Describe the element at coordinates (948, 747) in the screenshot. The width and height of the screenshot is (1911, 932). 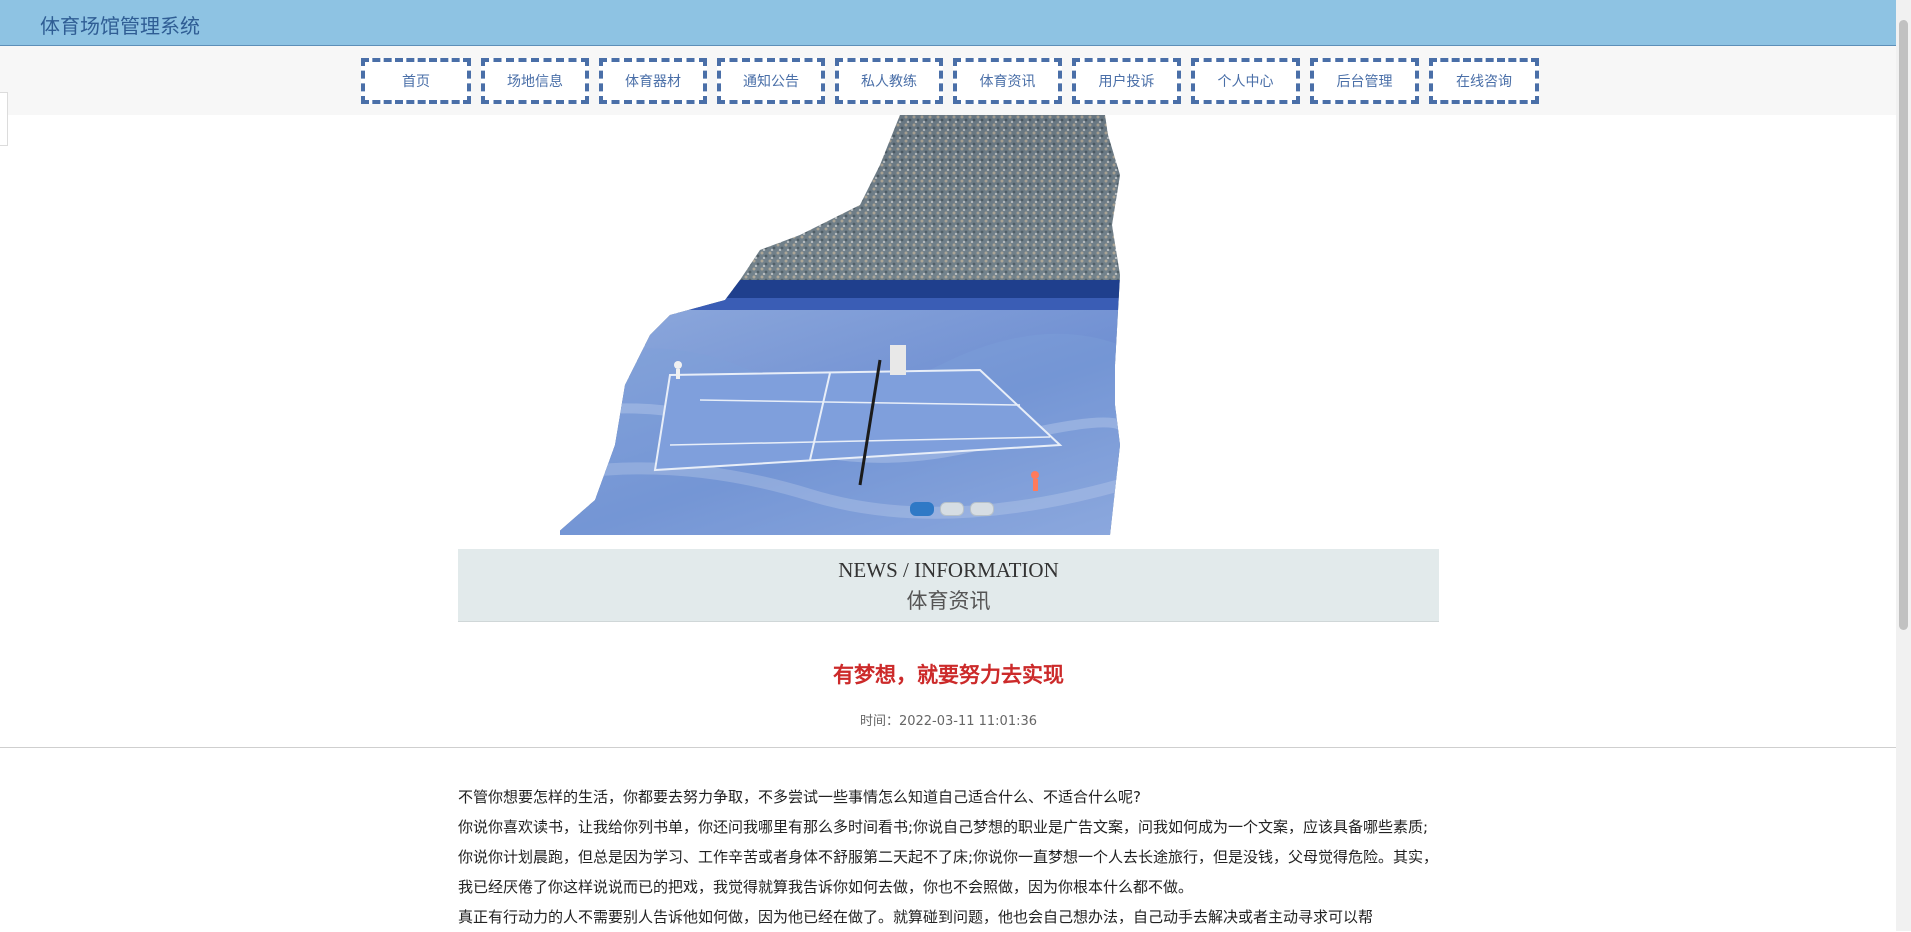
I see `divider` at that location.